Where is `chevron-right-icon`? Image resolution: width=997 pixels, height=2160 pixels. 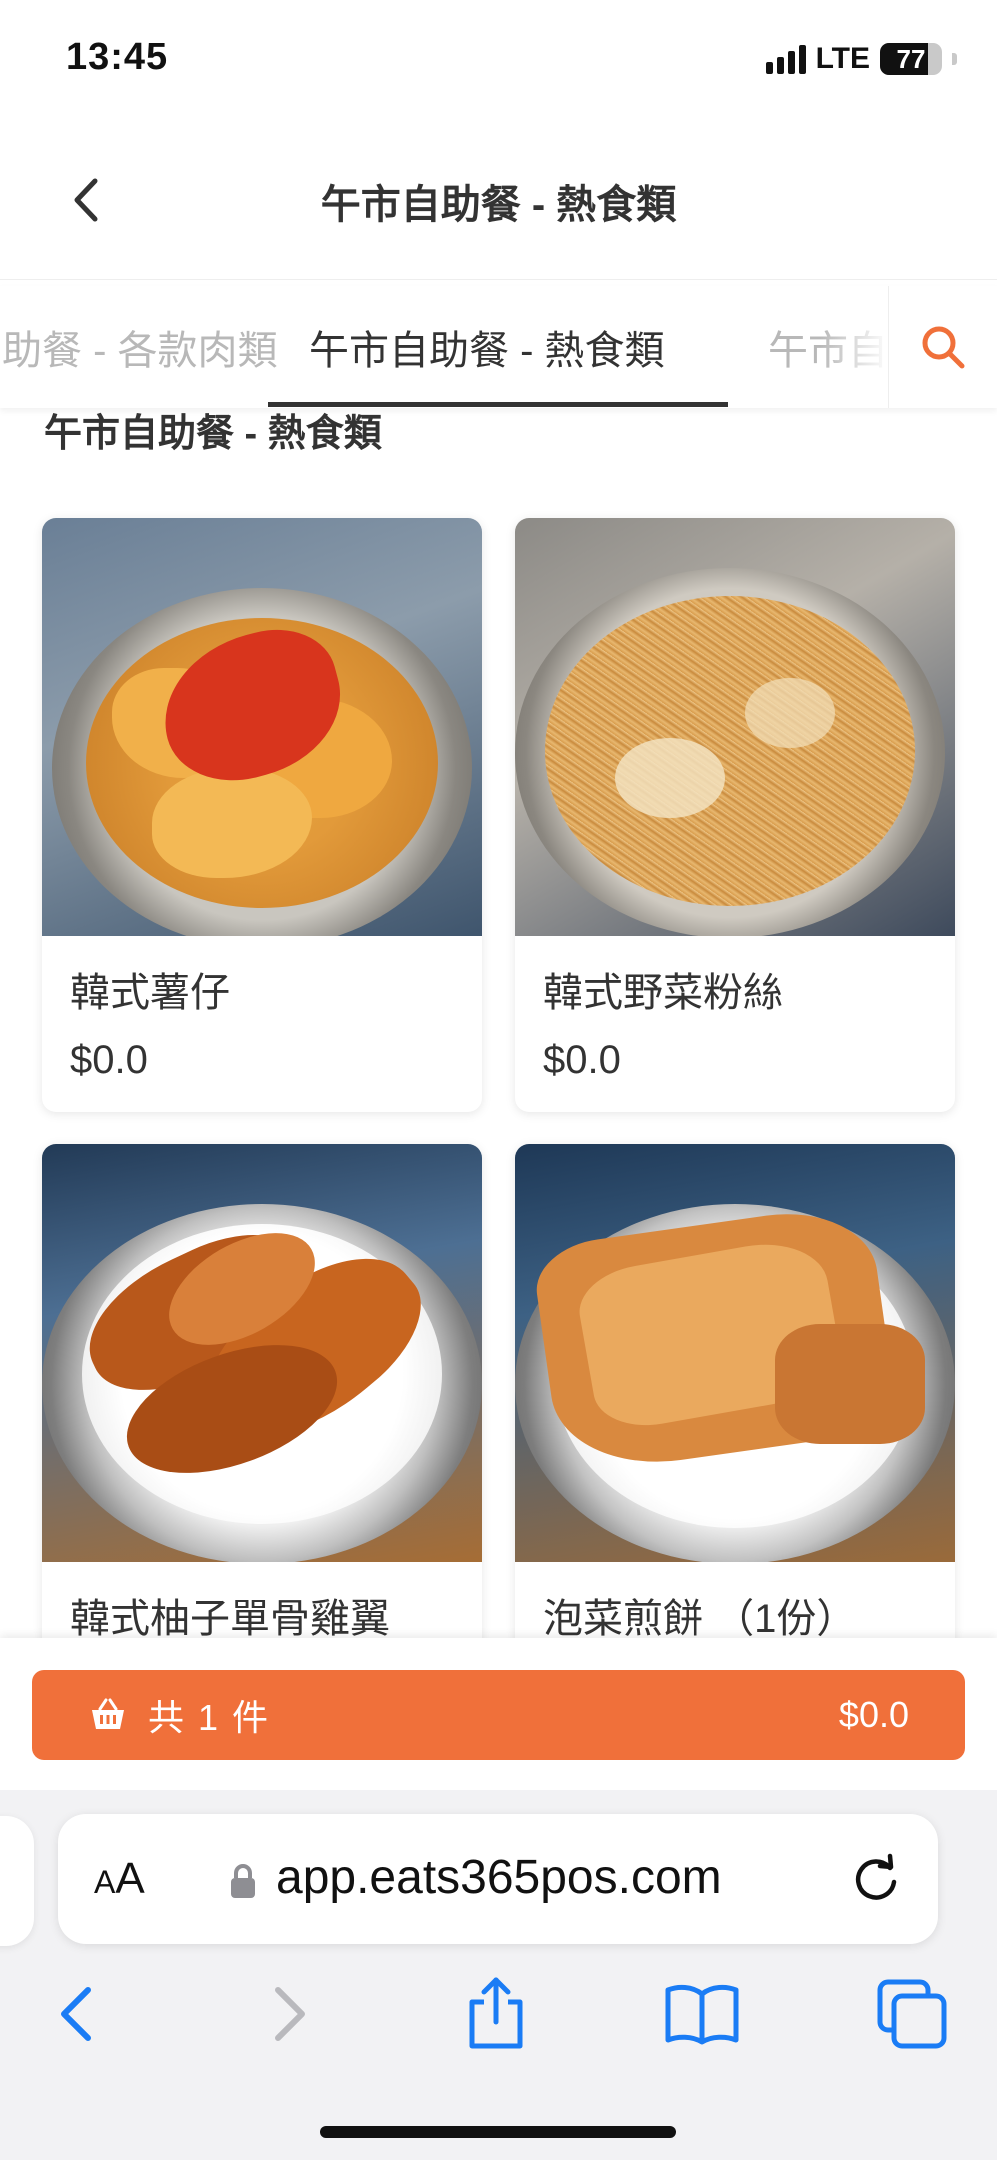 chevron-right-icon is located at coordinates (290, 2014).